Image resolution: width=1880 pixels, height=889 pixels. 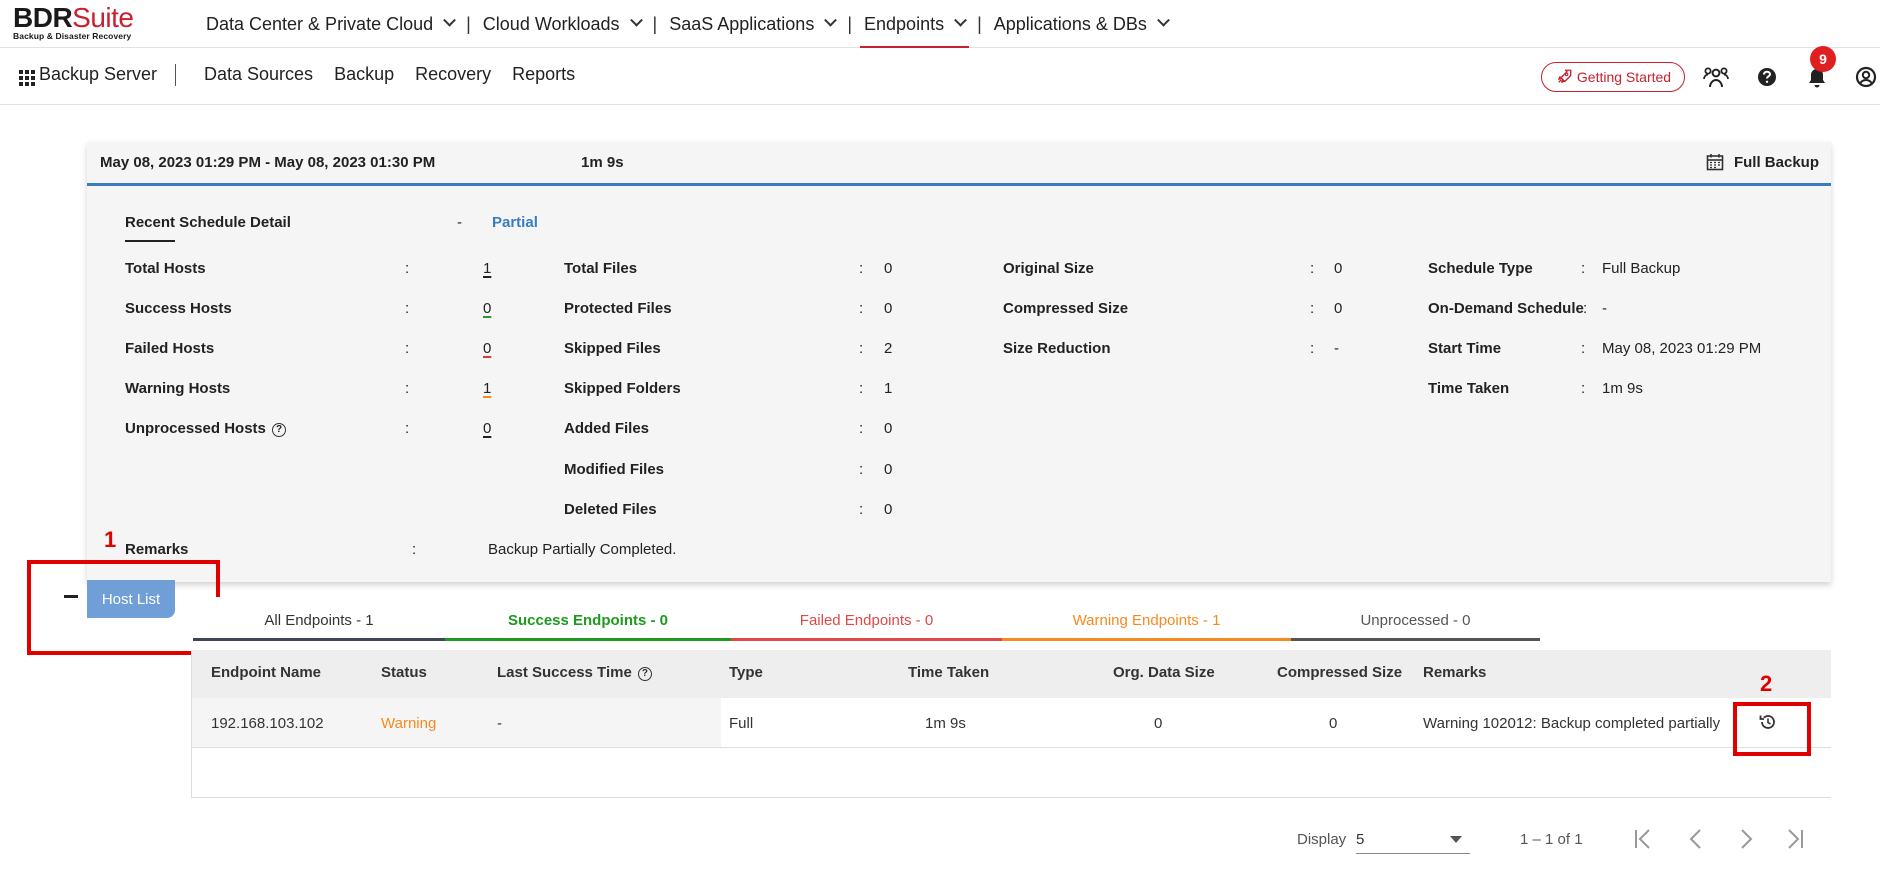 I want to click on nav-reports: Reports, so click(x=543, y=74).